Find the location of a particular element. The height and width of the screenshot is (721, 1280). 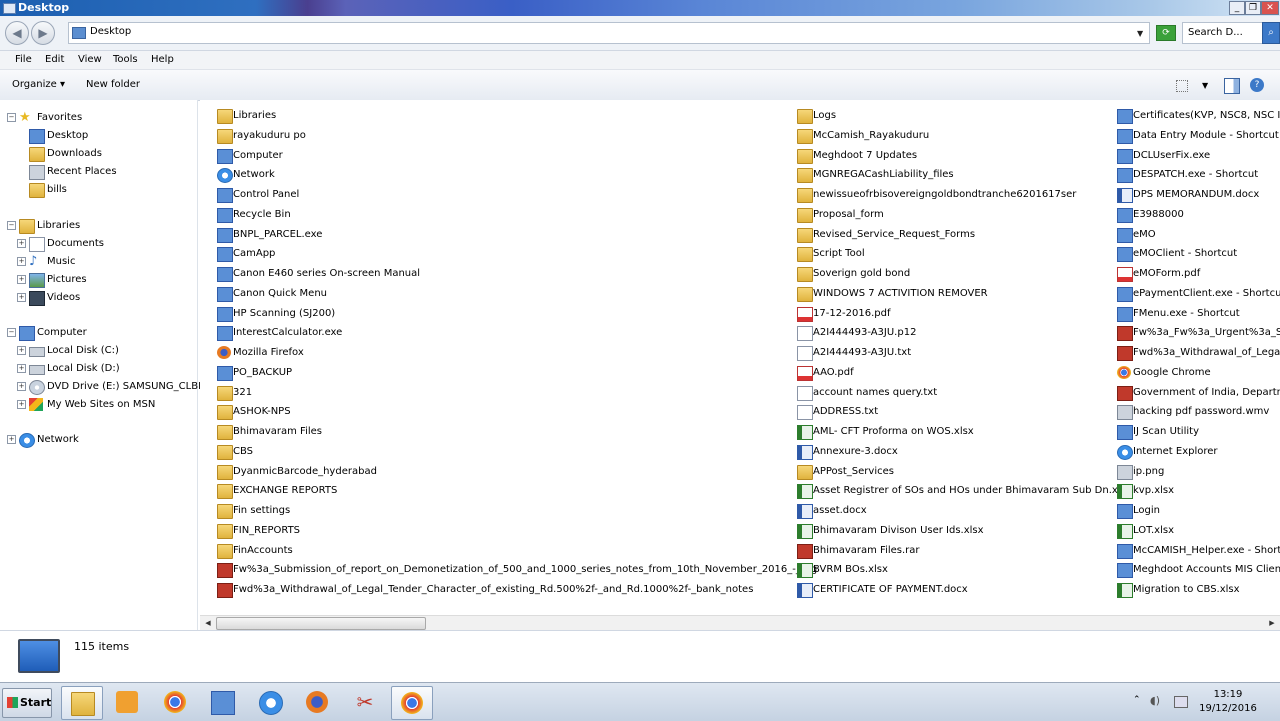

taskbar-media-player is located at coordinates (127, 702).